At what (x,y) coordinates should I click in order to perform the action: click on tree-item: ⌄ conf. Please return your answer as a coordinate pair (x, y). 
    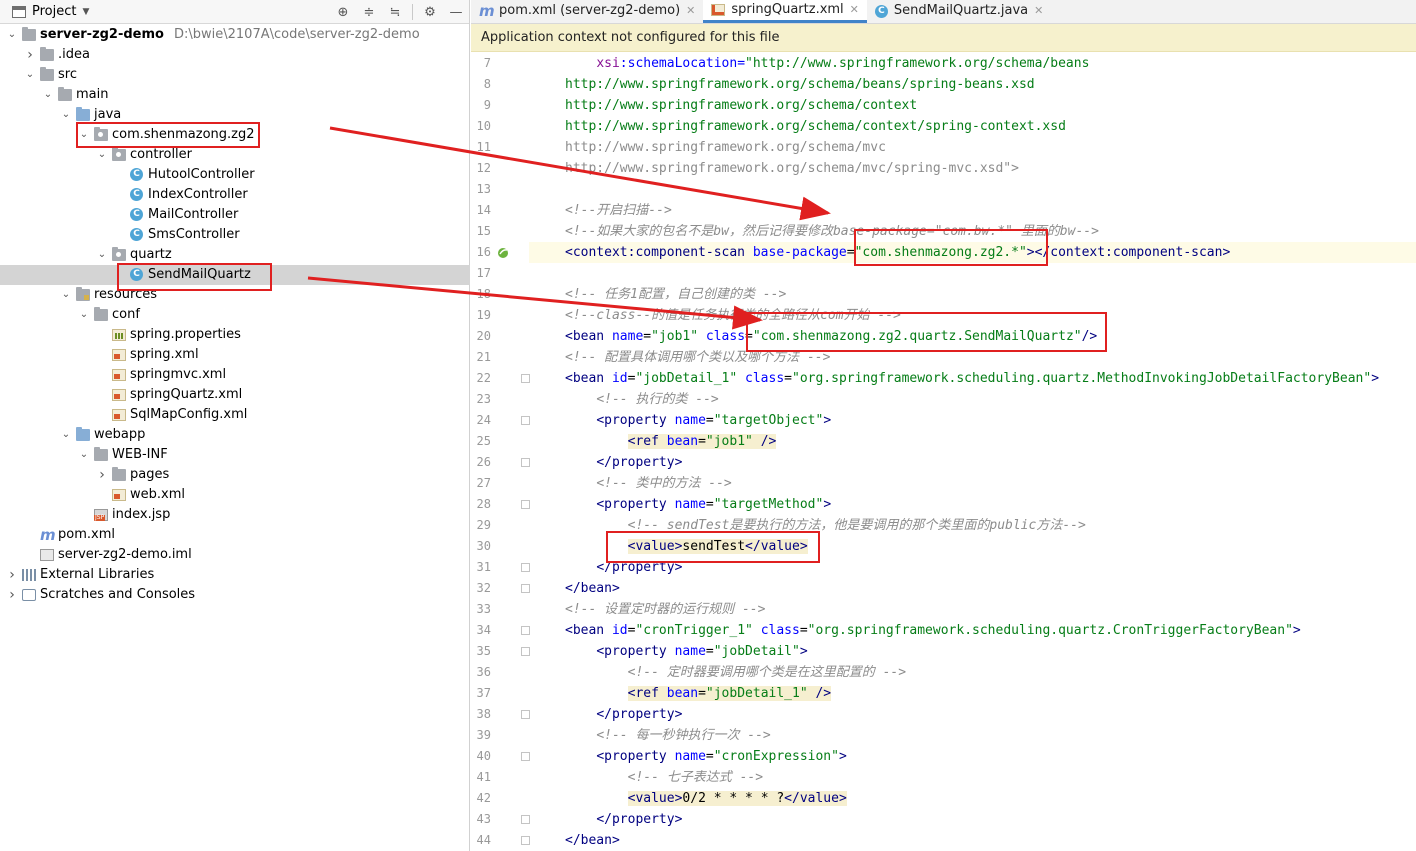
    Looking at the image, I should click on (235, 315).